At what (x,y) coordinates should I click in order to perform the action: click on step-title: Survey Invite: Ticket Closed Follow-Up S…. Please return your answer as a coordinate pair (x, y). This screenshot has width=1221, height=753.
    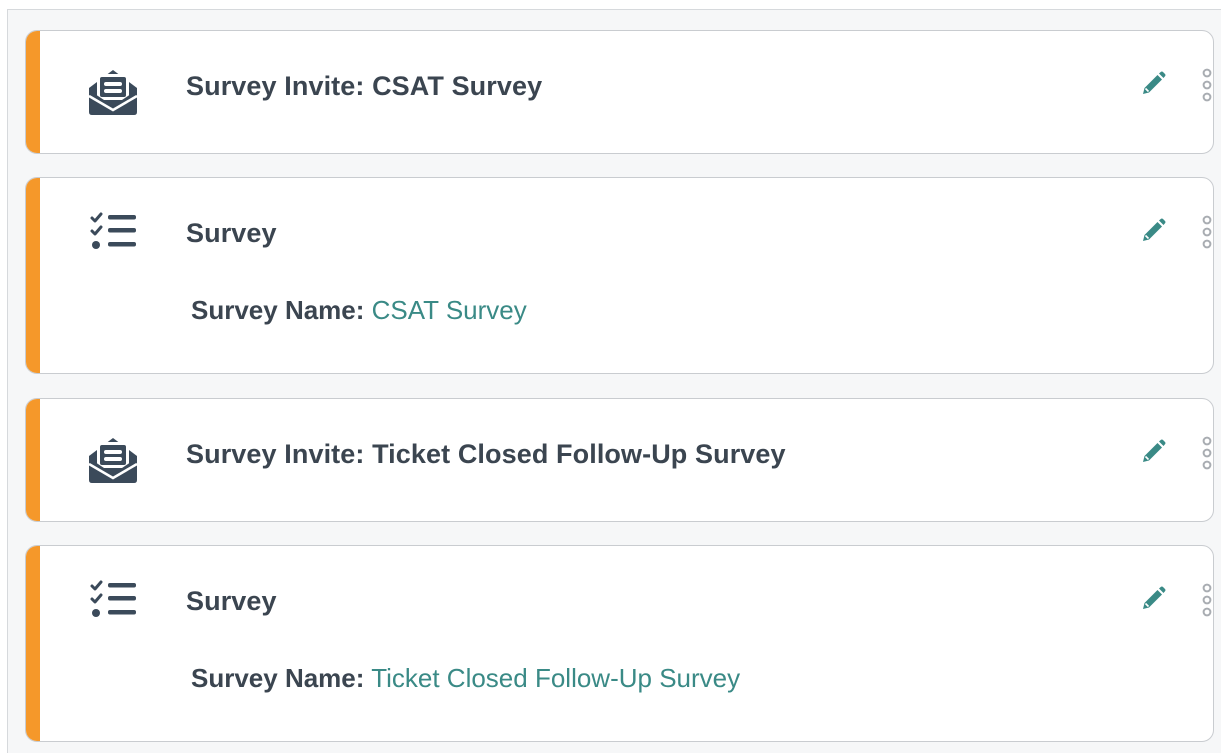
    Looking at the image, I should click on (486, 454).